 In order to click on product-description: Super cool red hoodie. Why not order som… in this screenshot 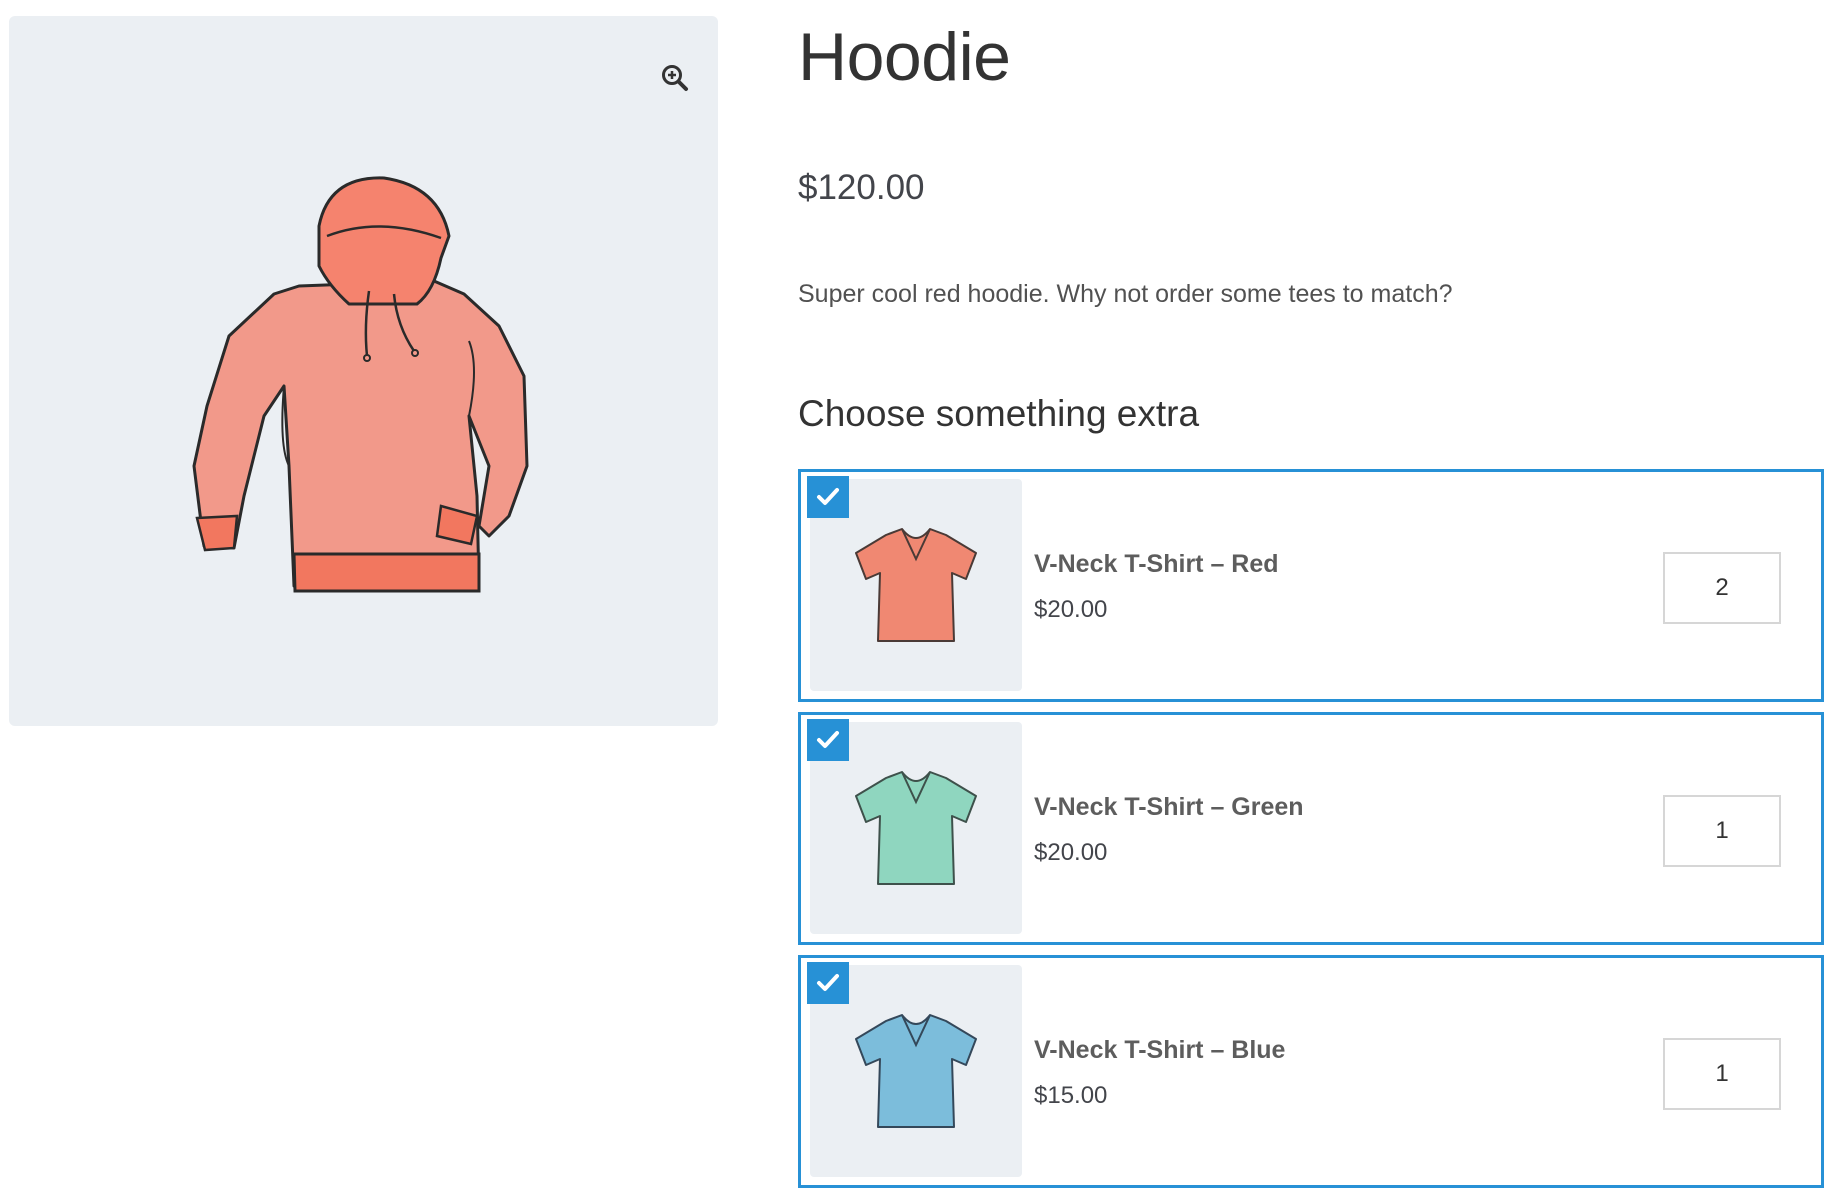, I will do `click(1125, 294)`.